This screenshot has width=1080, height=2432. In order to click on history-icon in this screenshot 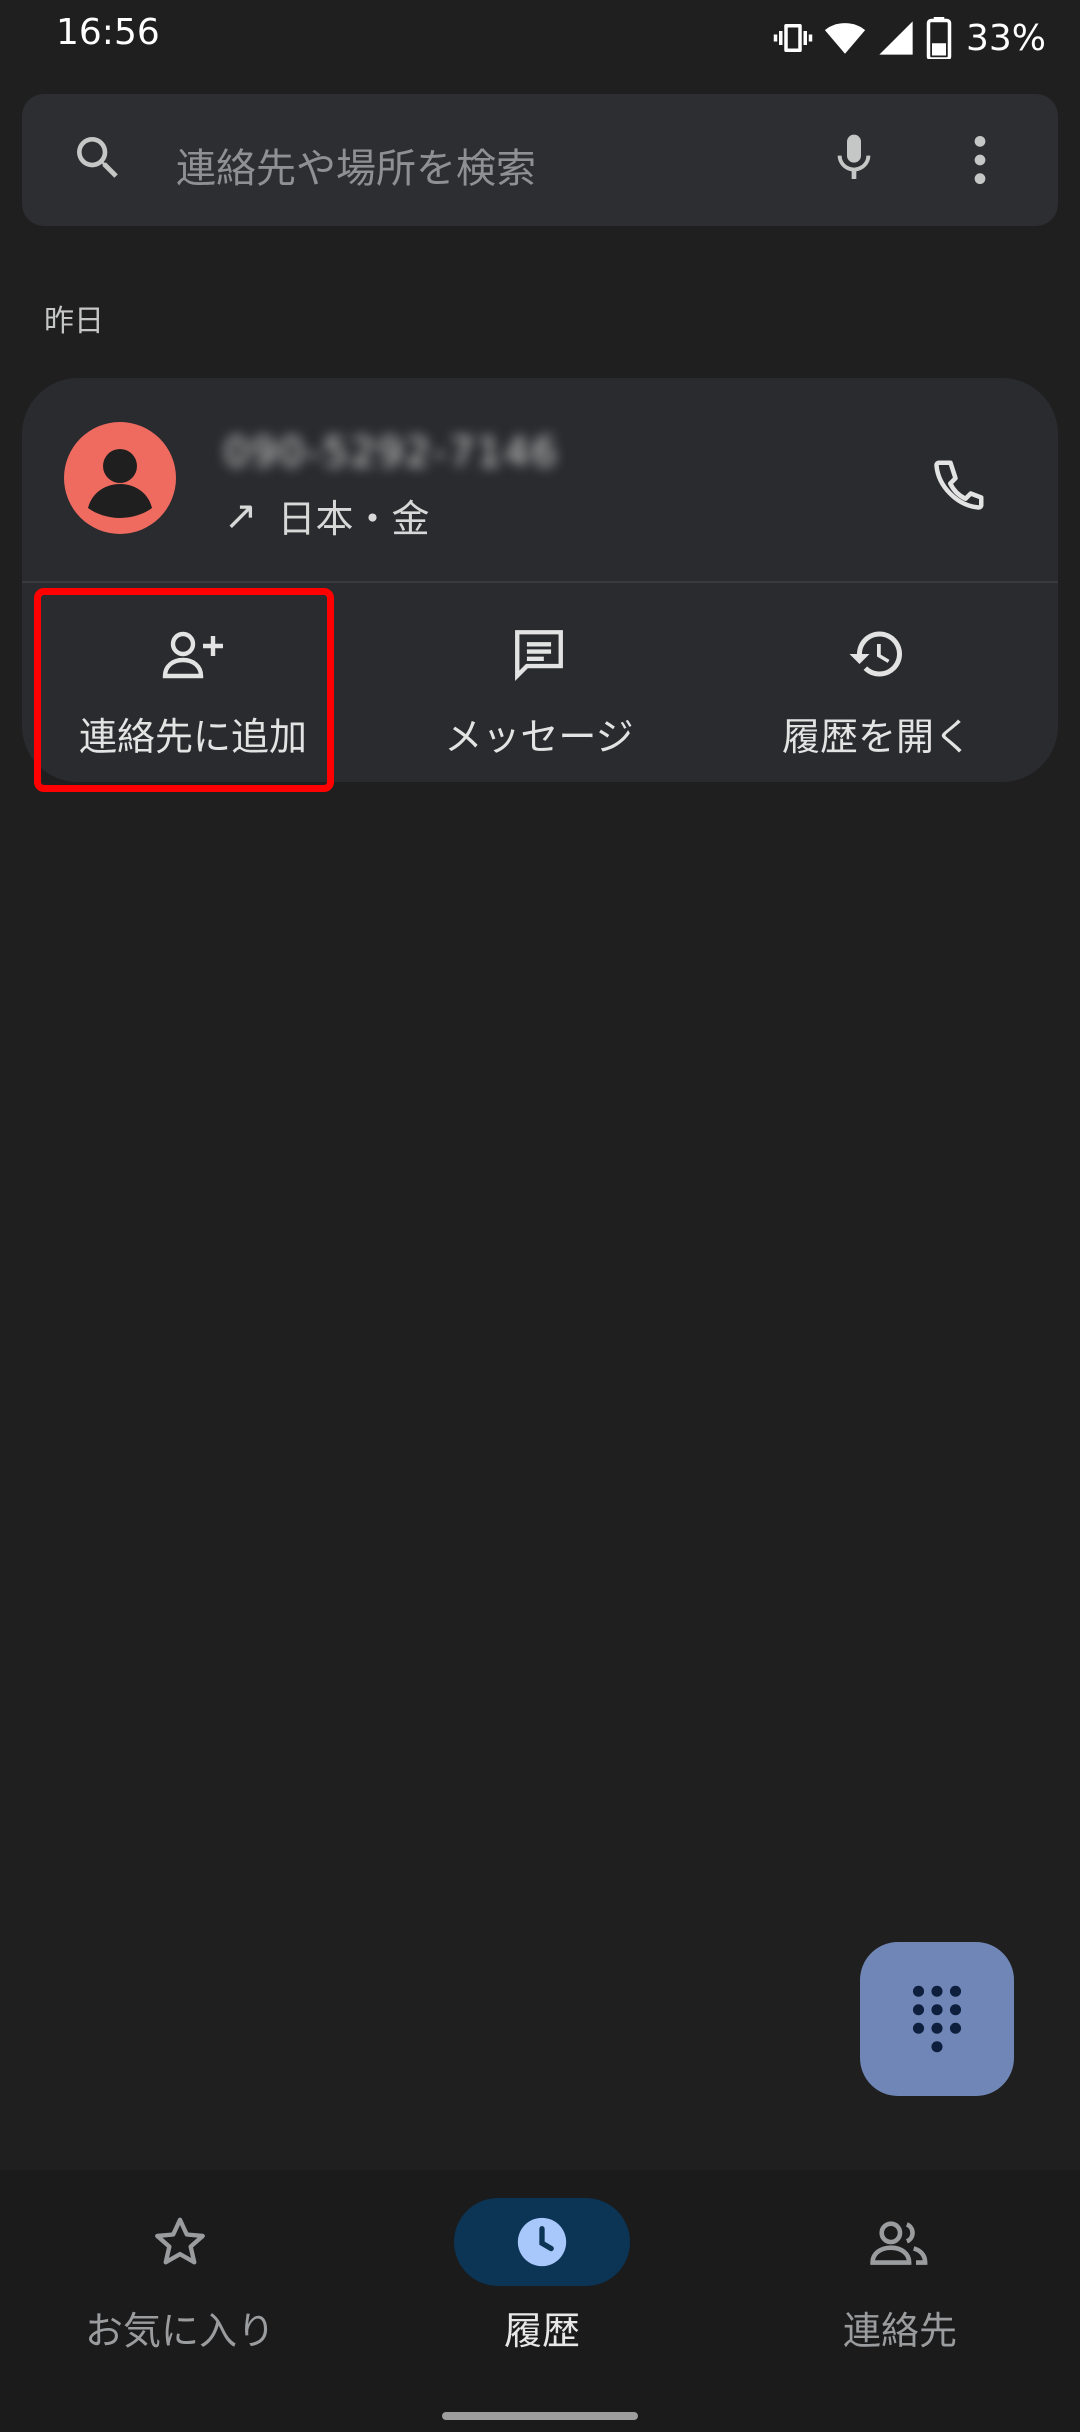, I will do `click(875, 654)`.